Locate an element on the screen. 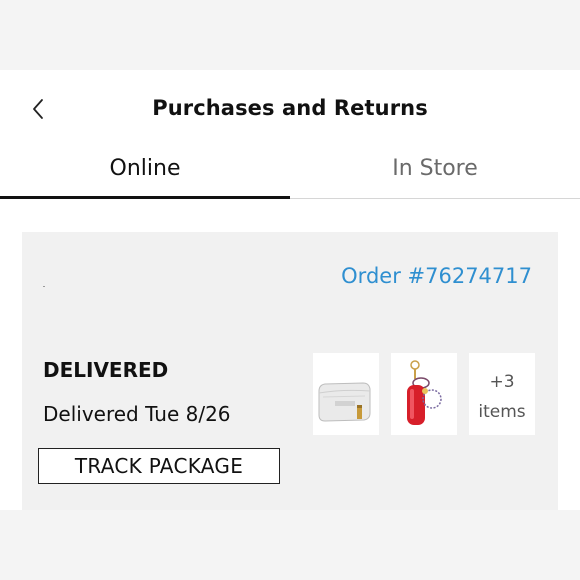 Image resolution: width=580 pixels, height=580 pixels. more-items-tile: +3 items is located at coordinates (502, 394).